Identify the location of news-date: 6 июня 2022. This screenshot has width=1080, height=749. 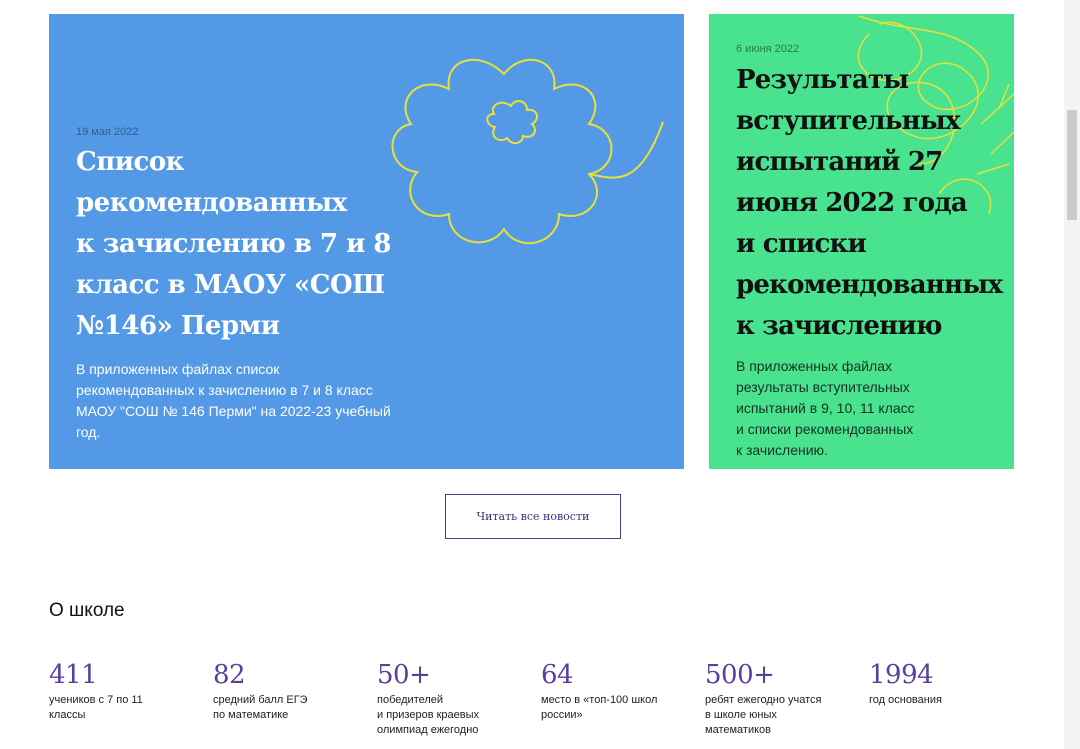
(768, 49).